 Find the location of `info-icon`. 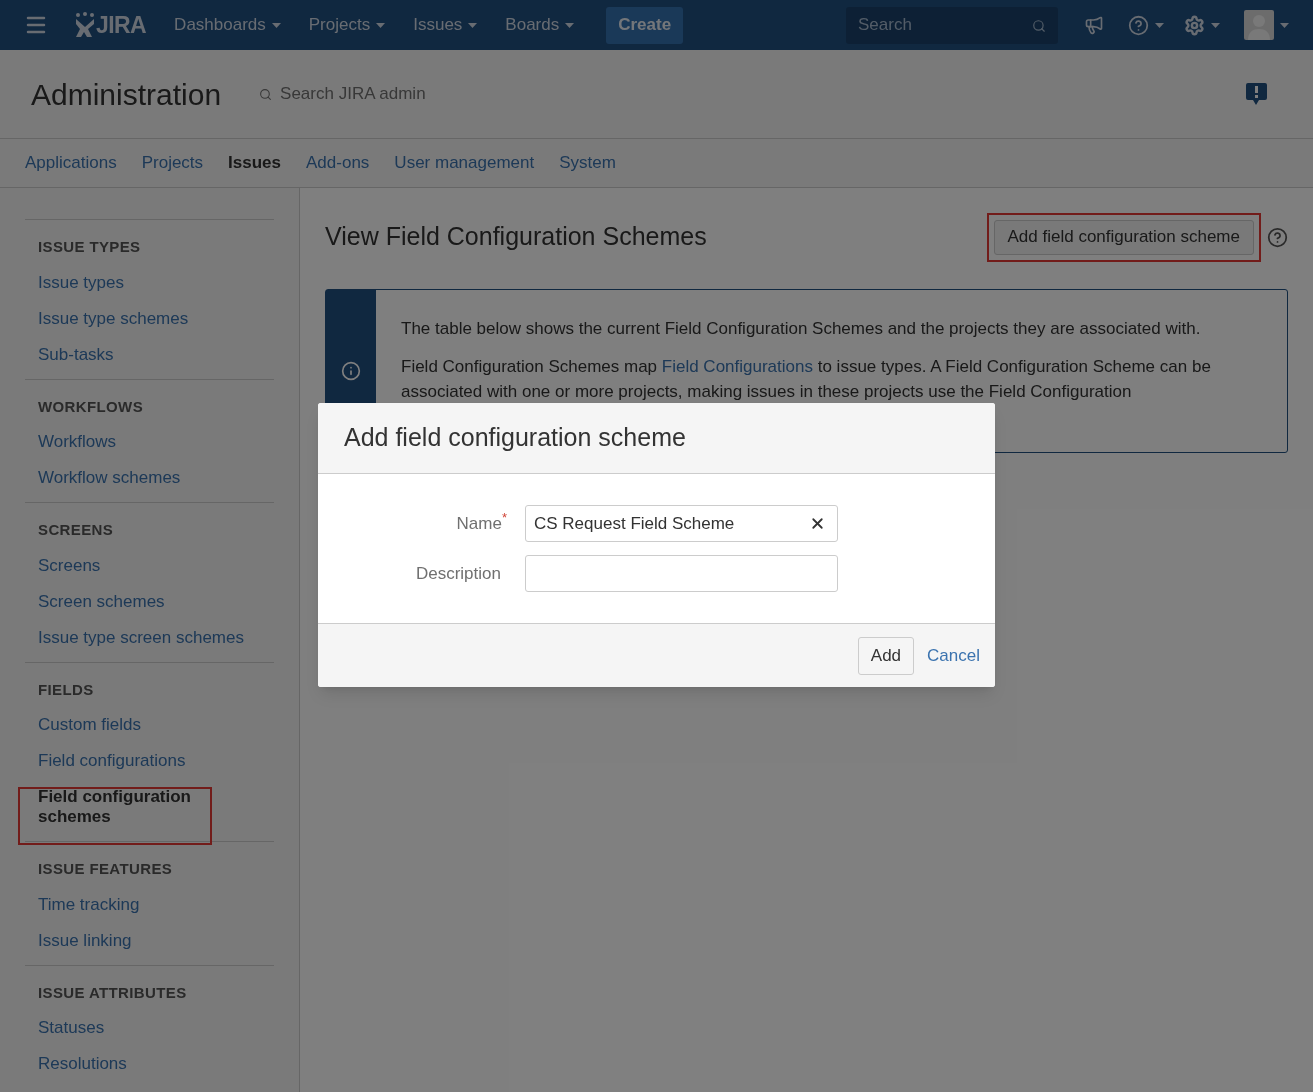

info-icon is located at coordinates (351, 371).